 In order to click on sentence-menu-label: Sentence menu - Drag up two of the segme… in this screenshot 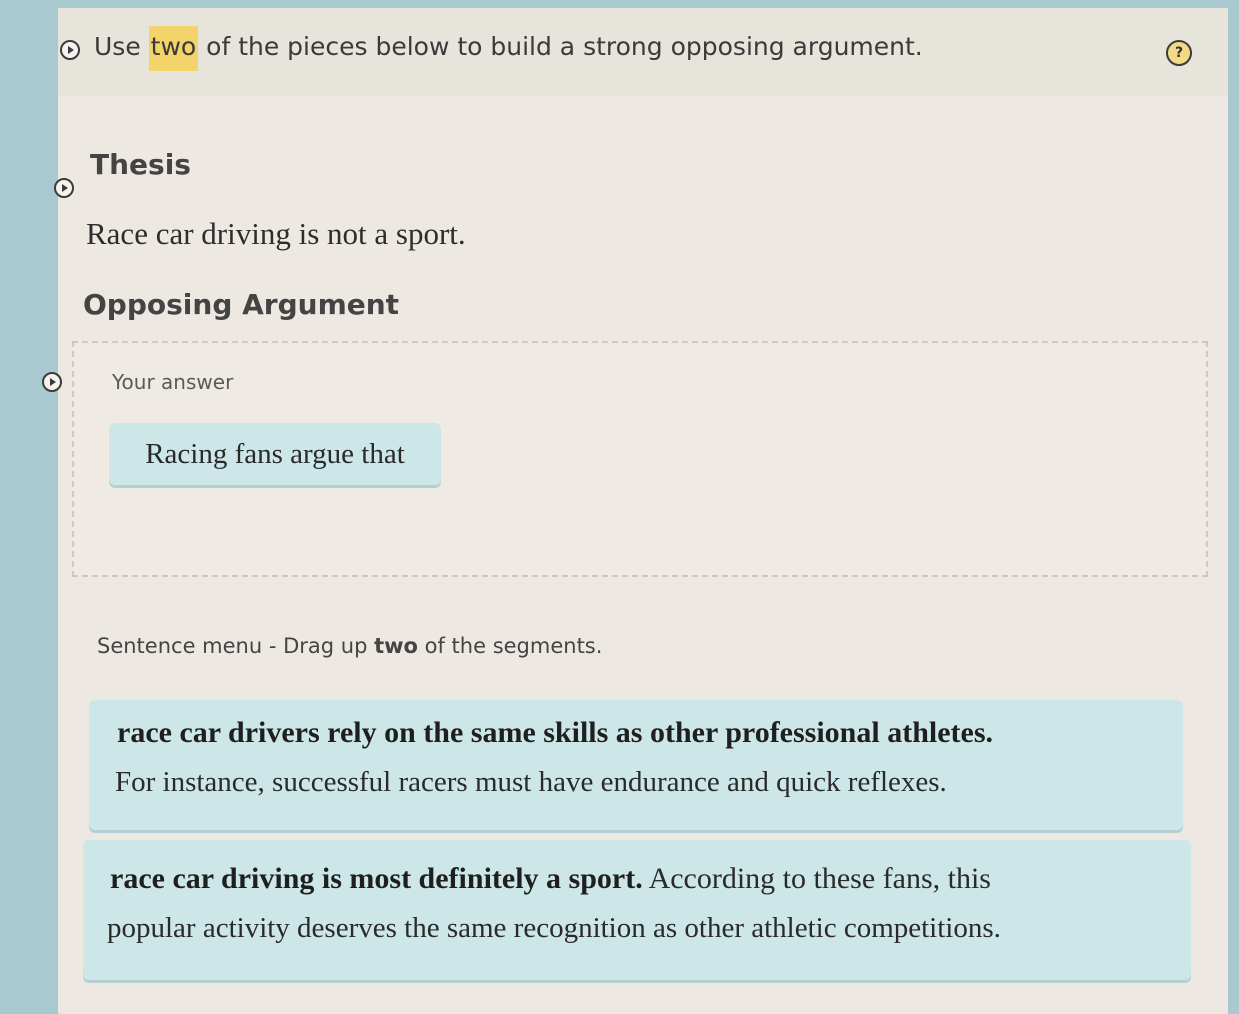, I will do `click(349, 646)`.